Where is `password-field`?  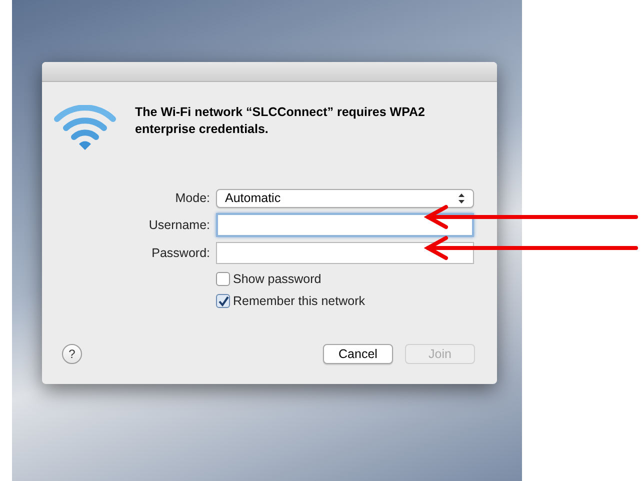 password-field is located at coordinates (345, 253).